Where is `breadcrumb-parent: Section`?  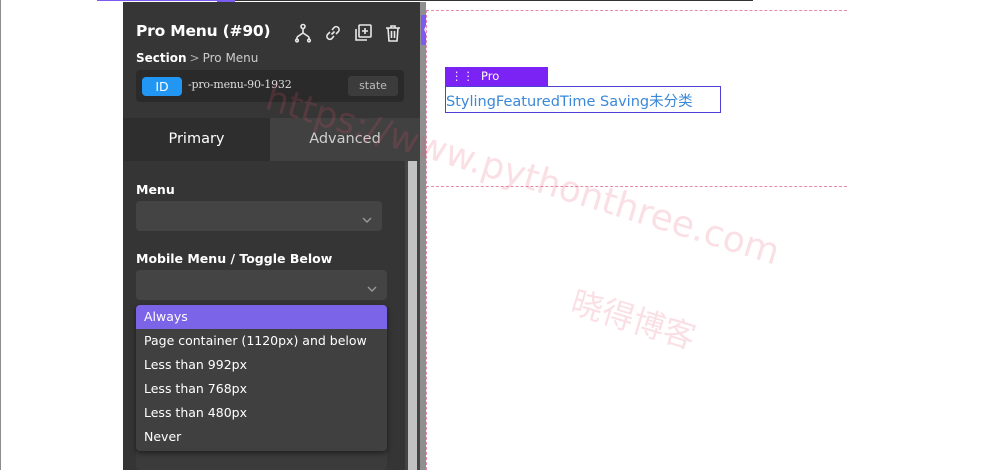 breadcrumb-parent: Section is located at coordinates (161, 58).